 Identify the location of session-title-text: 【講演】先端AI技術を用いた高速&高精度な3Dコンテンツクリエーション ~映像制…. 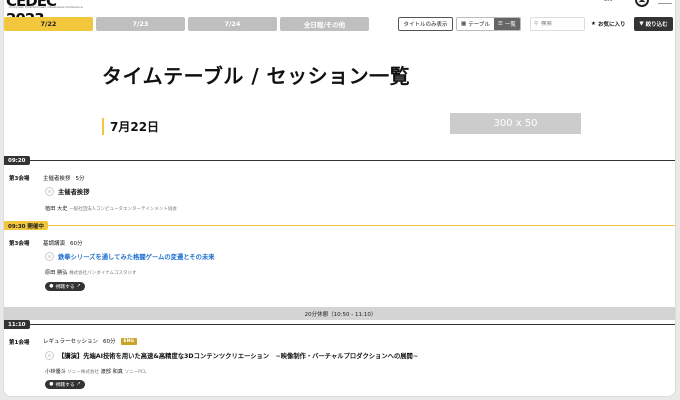
(238, 356).